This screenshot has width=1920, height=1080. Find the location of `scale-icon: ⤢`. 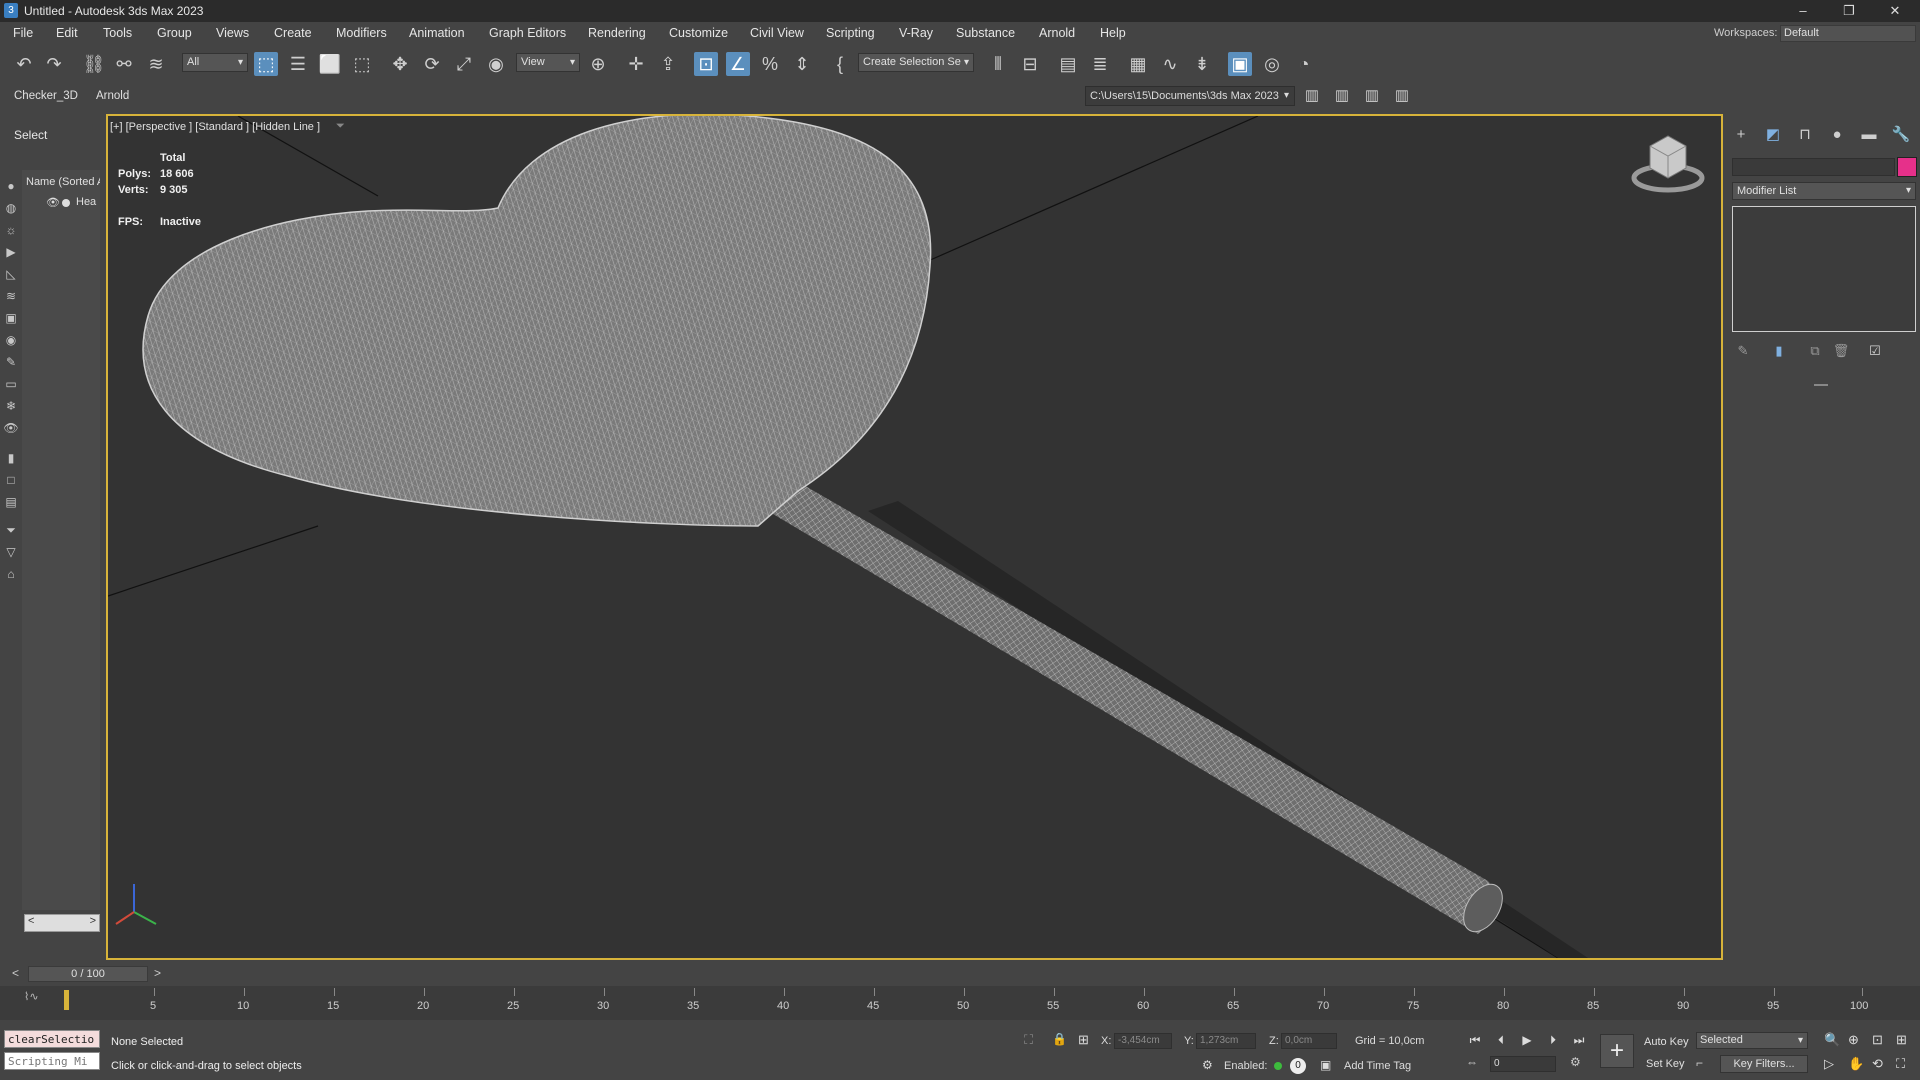

scale-icon: ⤢ is located at coordinates (464, 64).